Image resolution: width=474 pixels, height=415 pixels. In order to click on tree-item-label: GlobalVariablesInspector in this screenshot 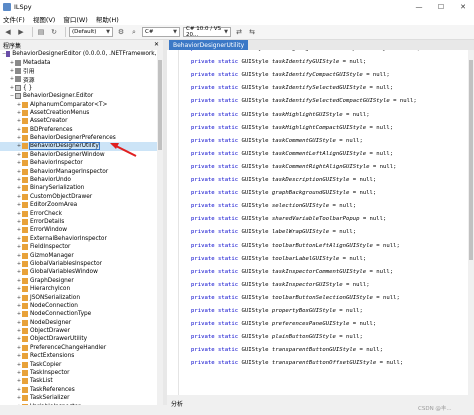, I will do `click(66, 263)`.